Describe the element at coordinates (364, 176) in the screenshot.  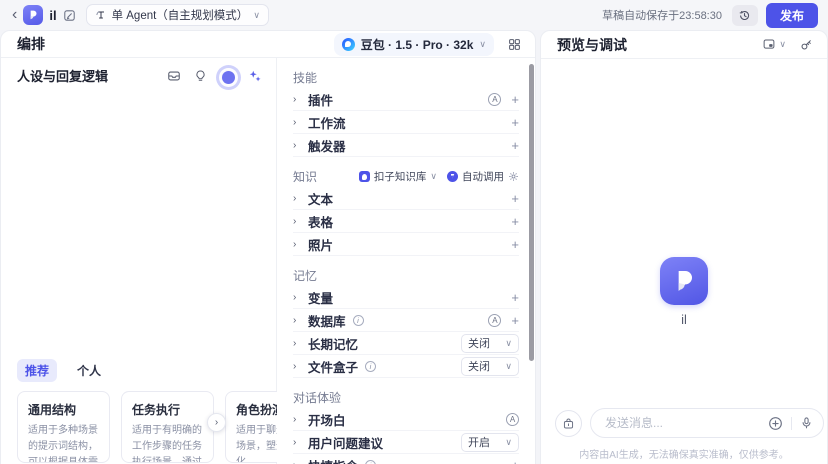
I see `coze-kb-icon` at that location.